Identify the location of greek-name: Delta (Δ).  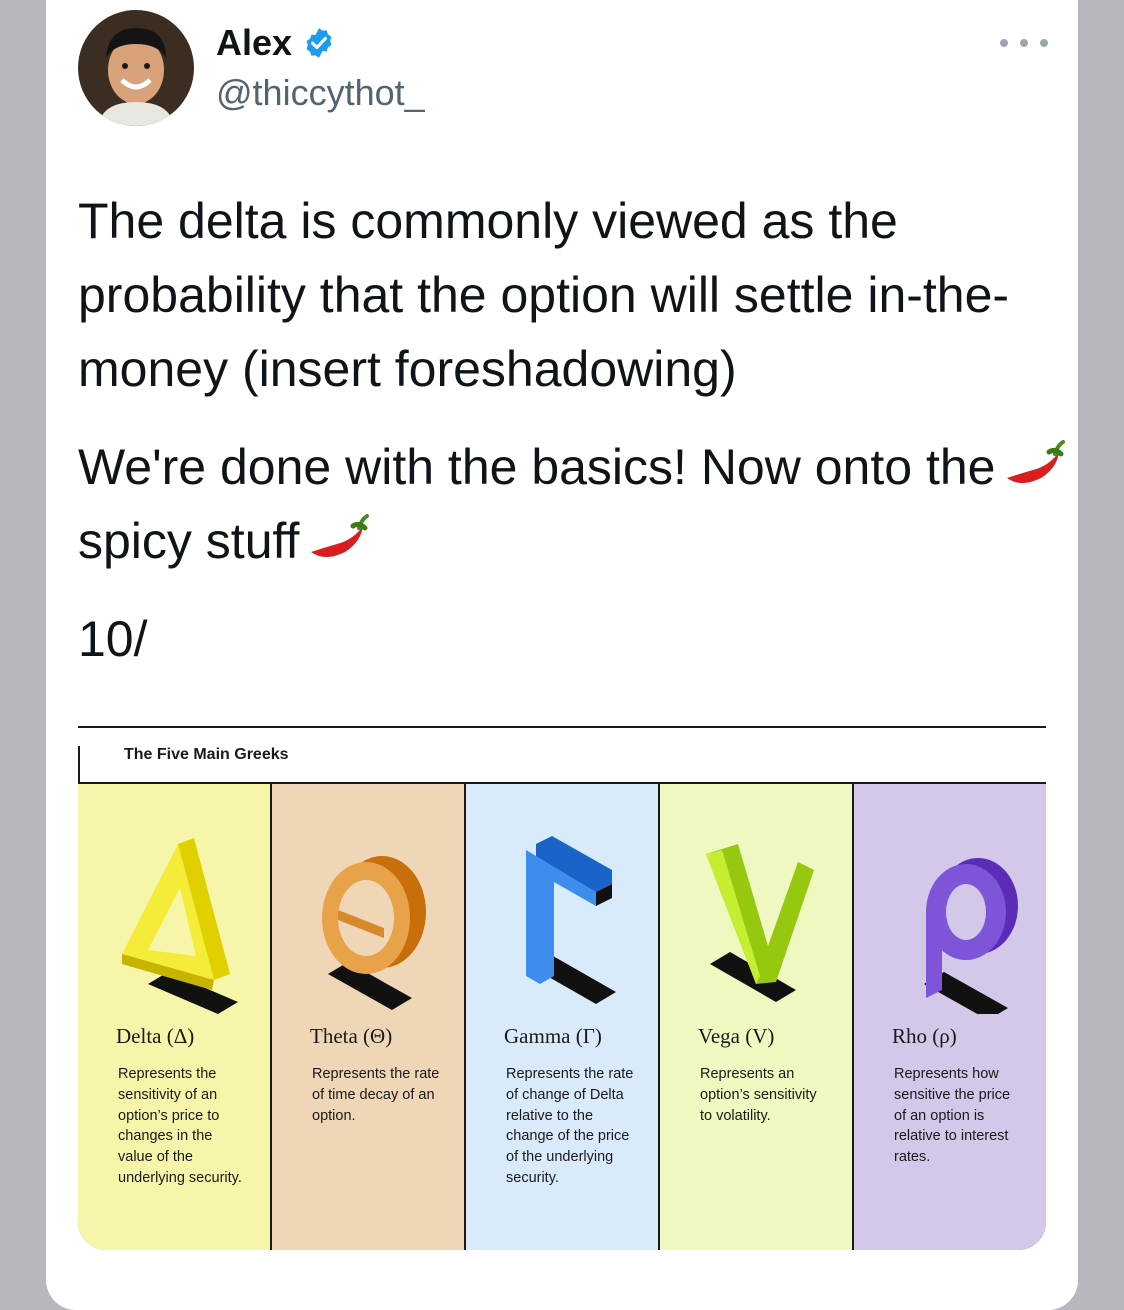
(155, 1036).